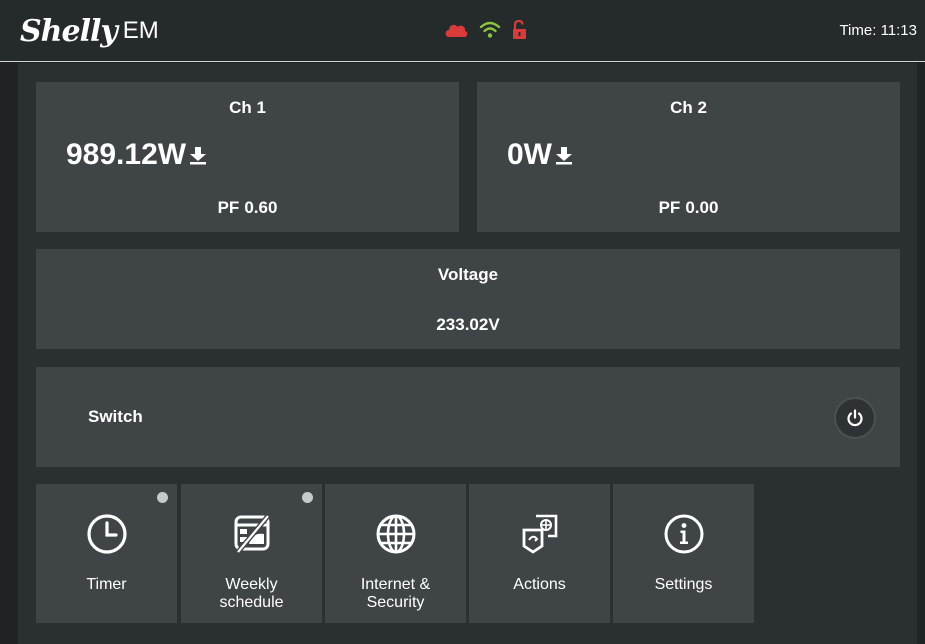  I want to click on internet-security-line1: Internet &, so click(395, 584).